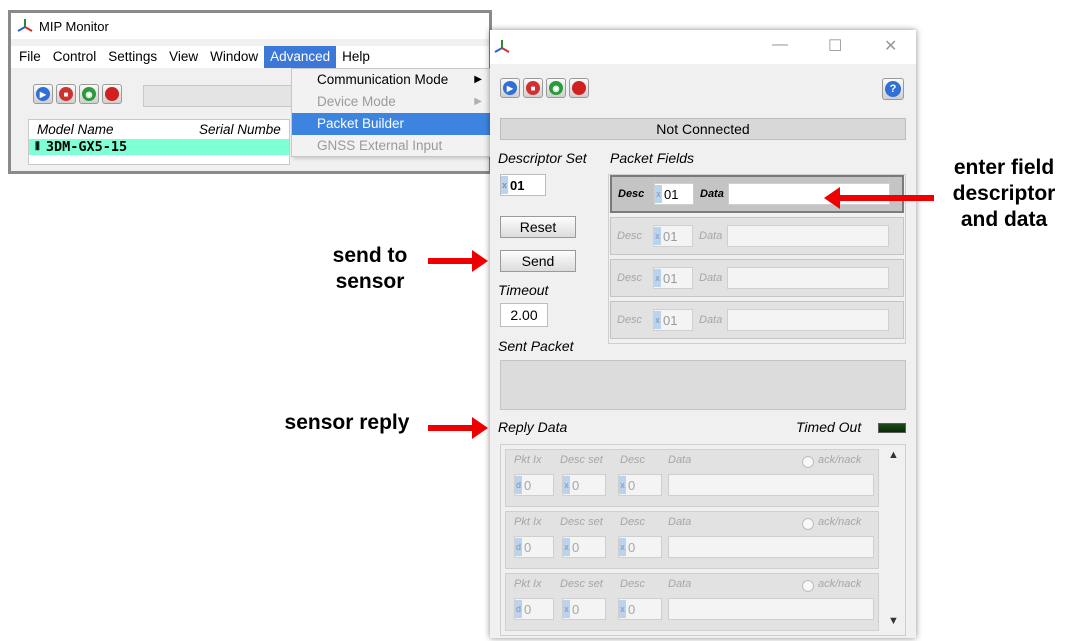 This screenshot has height=641, width=1077. Describe the element at coordinates (356, 57) in the screenshot. I see `menu-help: Help` at that location.